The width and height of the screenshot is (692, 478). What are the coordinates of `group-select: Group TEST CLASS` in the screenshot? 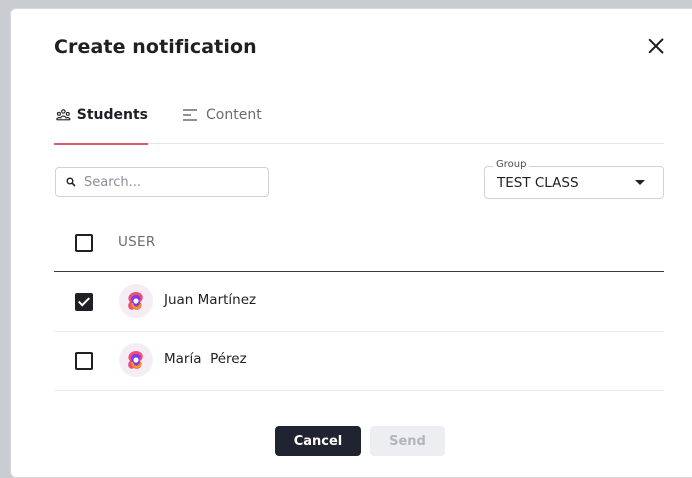 It's located at (574, 179).